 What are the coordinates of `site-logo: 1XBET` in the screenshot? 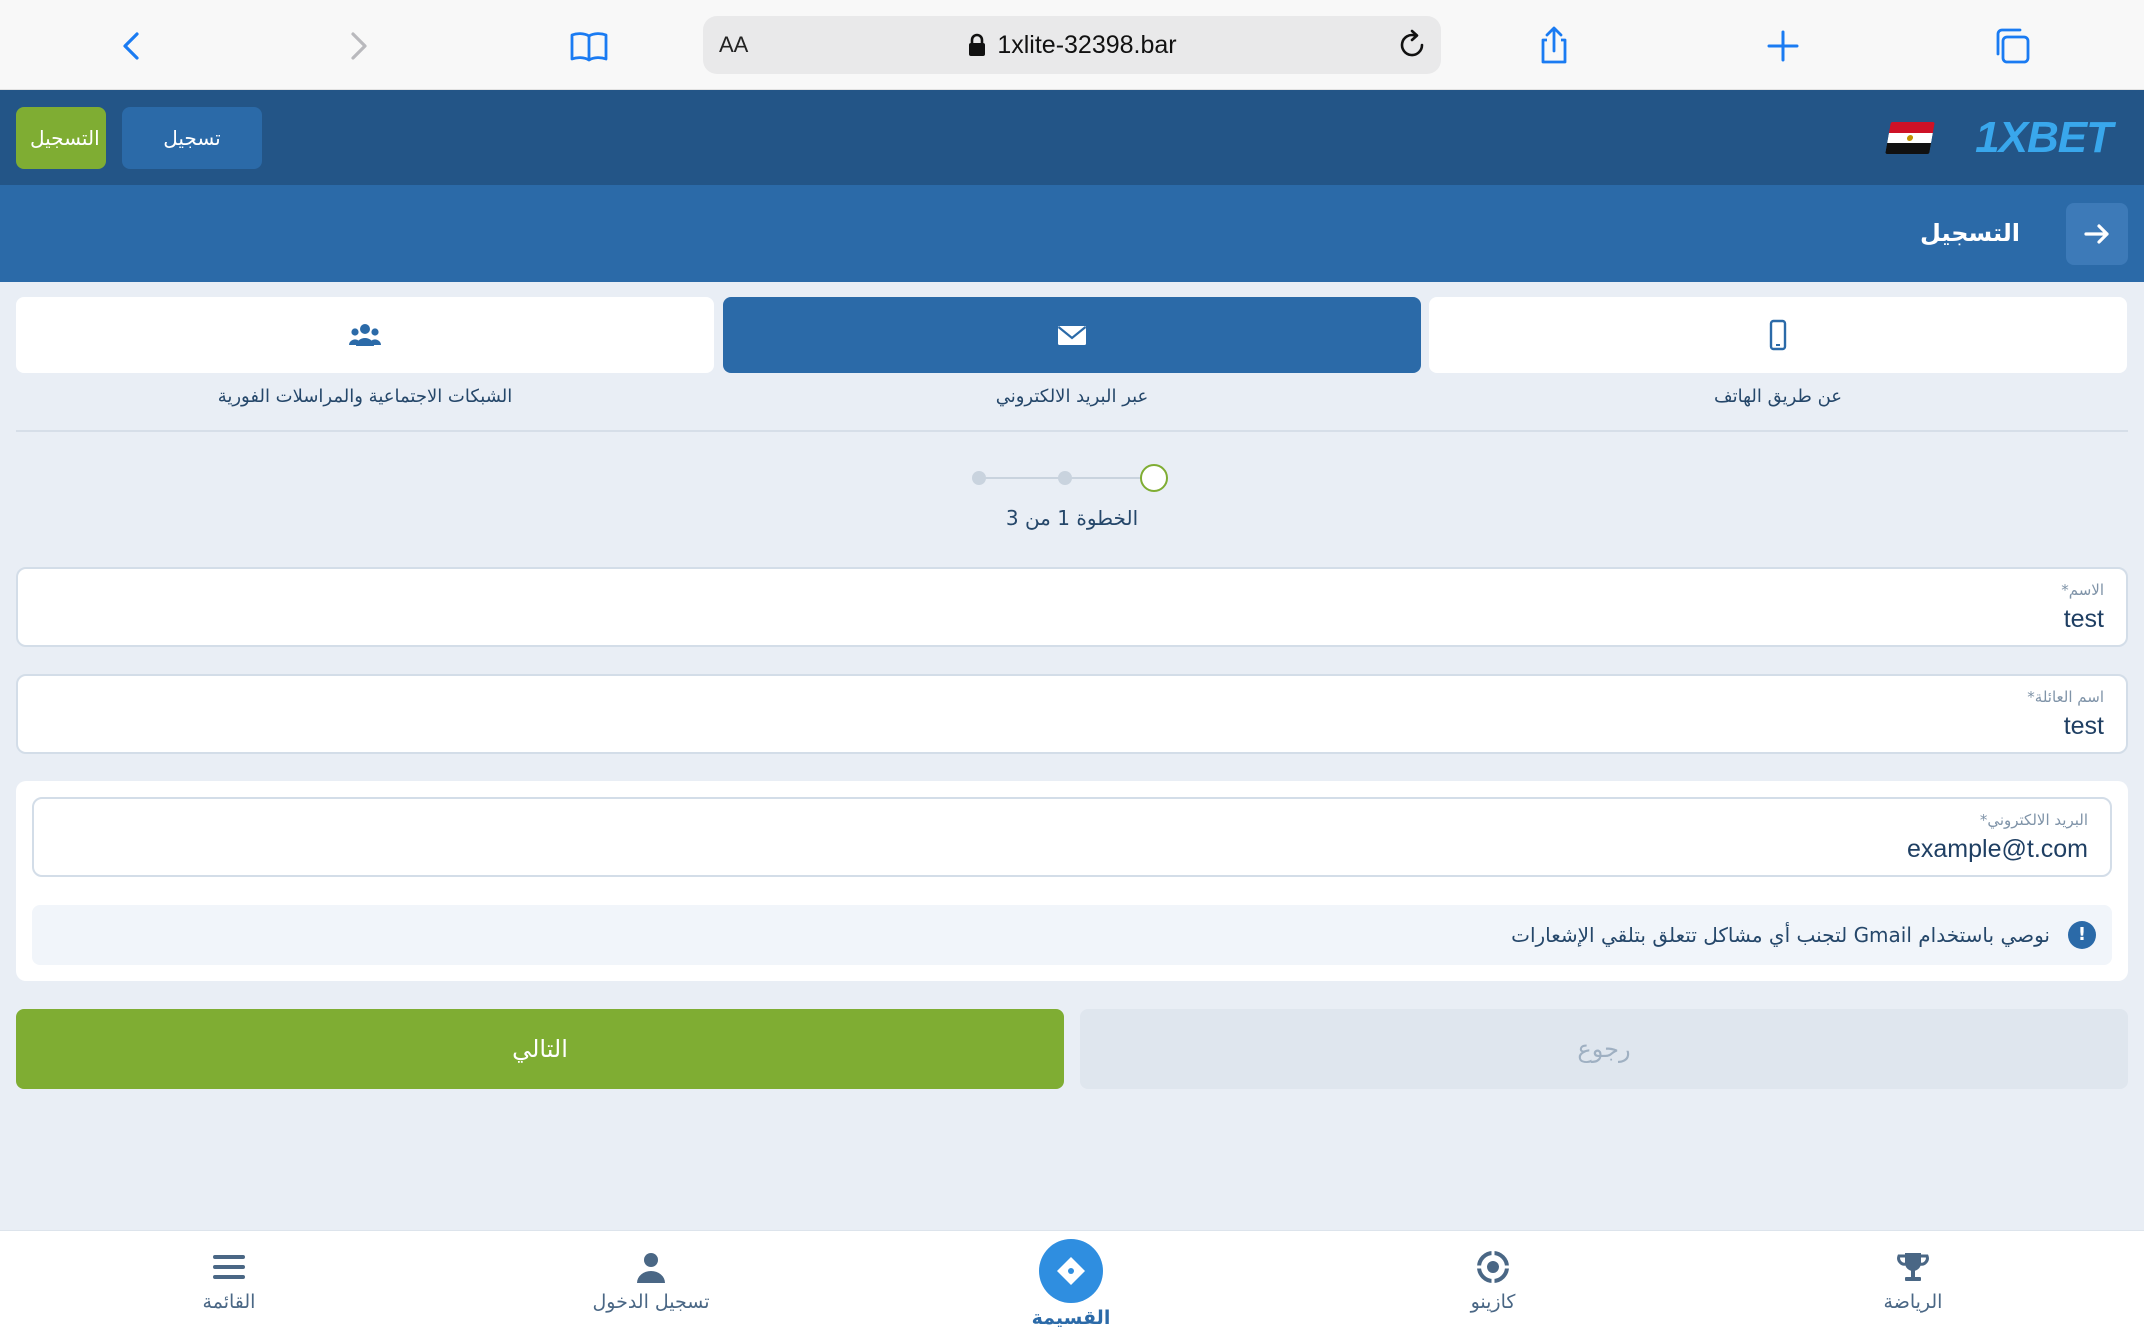 It's located at (2044, 138).